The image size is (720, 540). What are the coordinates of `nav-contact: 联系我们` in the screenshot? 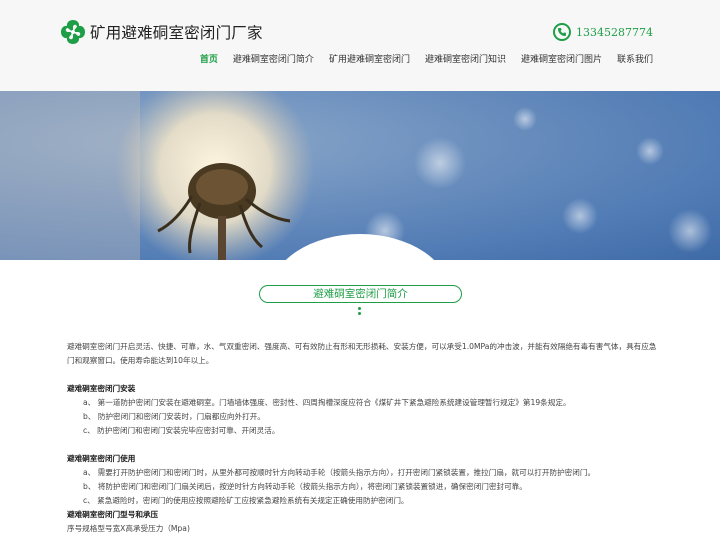 It's located at (635, 58).